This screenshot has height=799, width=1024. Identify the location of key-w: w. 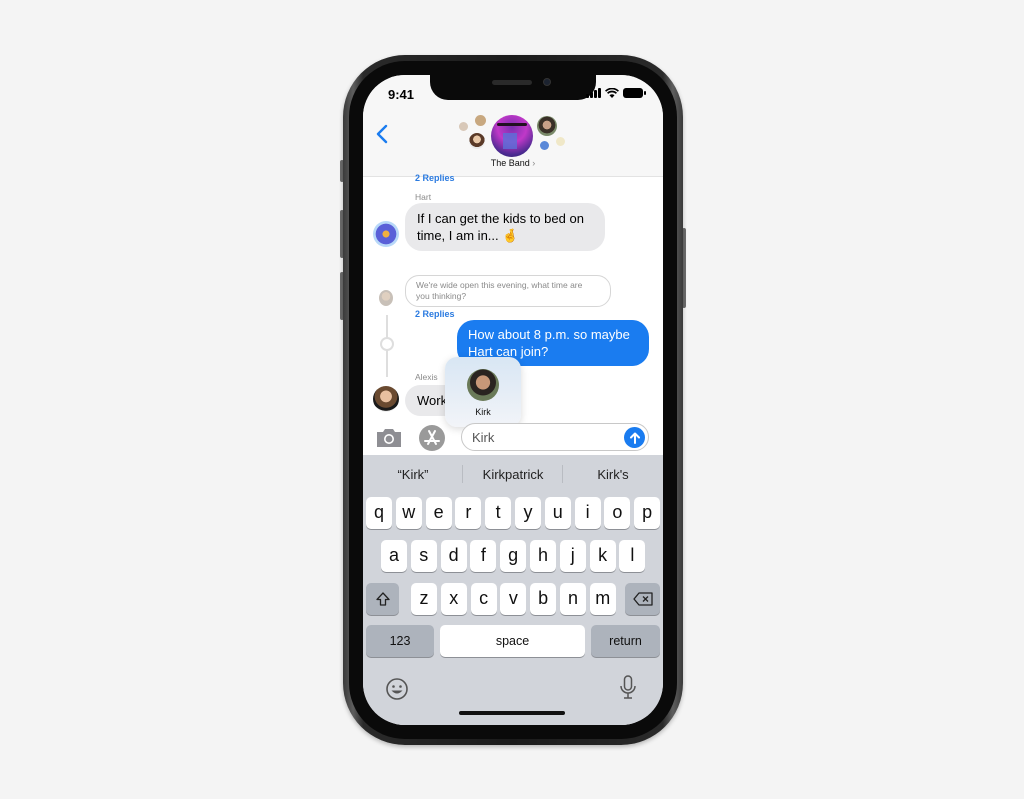
(408, 513).